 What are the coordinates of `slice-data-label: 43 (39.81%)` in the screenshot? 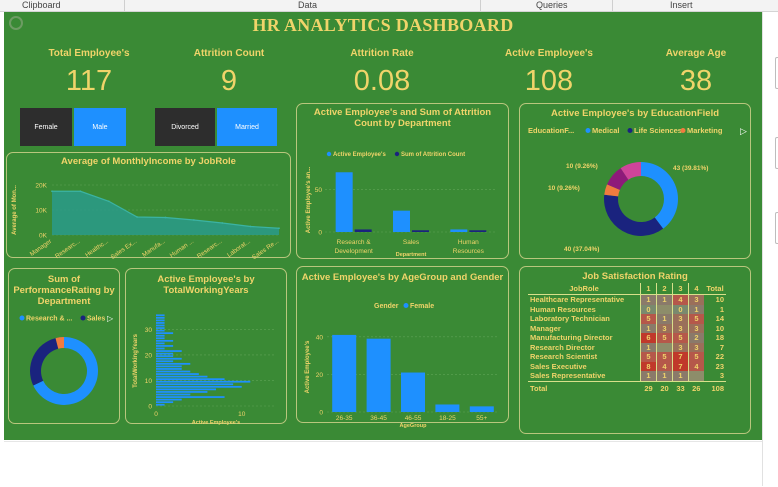 It's located at (690, 168).